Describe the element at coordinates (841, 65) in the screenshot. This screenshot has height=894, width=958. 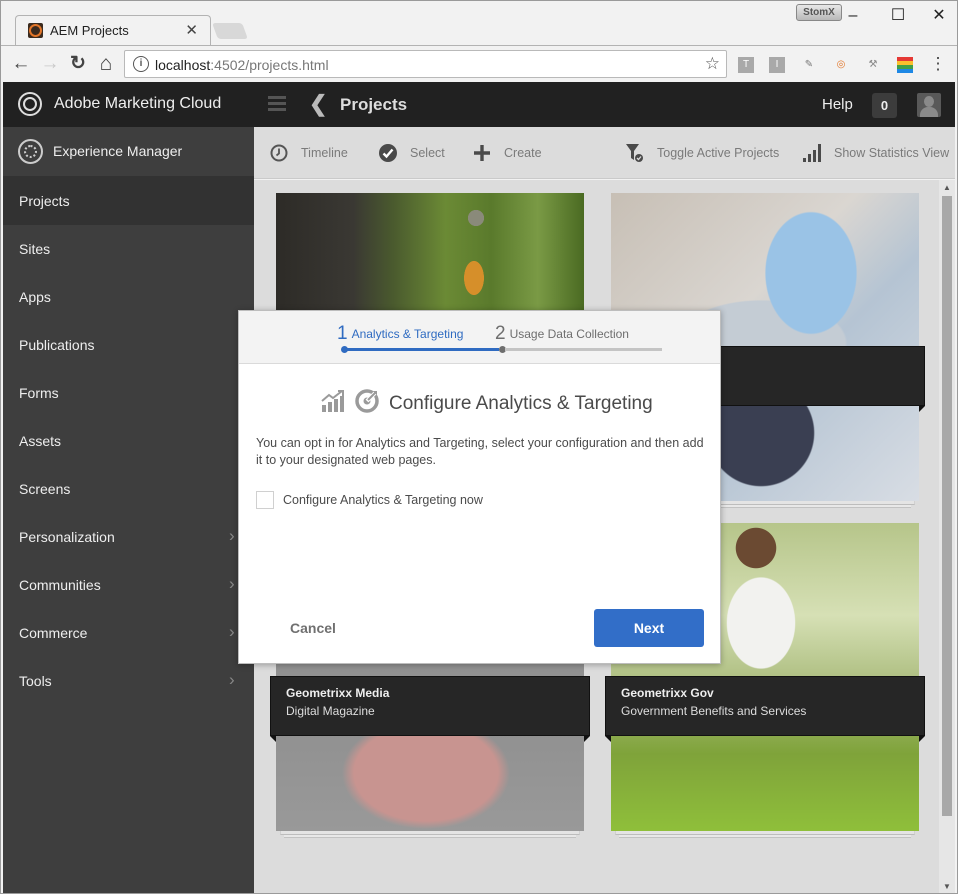
I see `ring-extension-icon: ◎` at that location.